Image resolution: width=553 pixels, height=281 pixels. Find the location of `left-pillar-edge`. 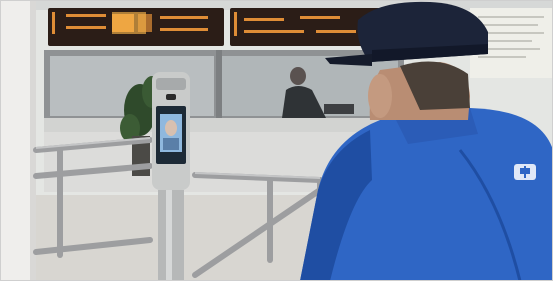

left-pillar-edge is located at coordinates (33, 140).